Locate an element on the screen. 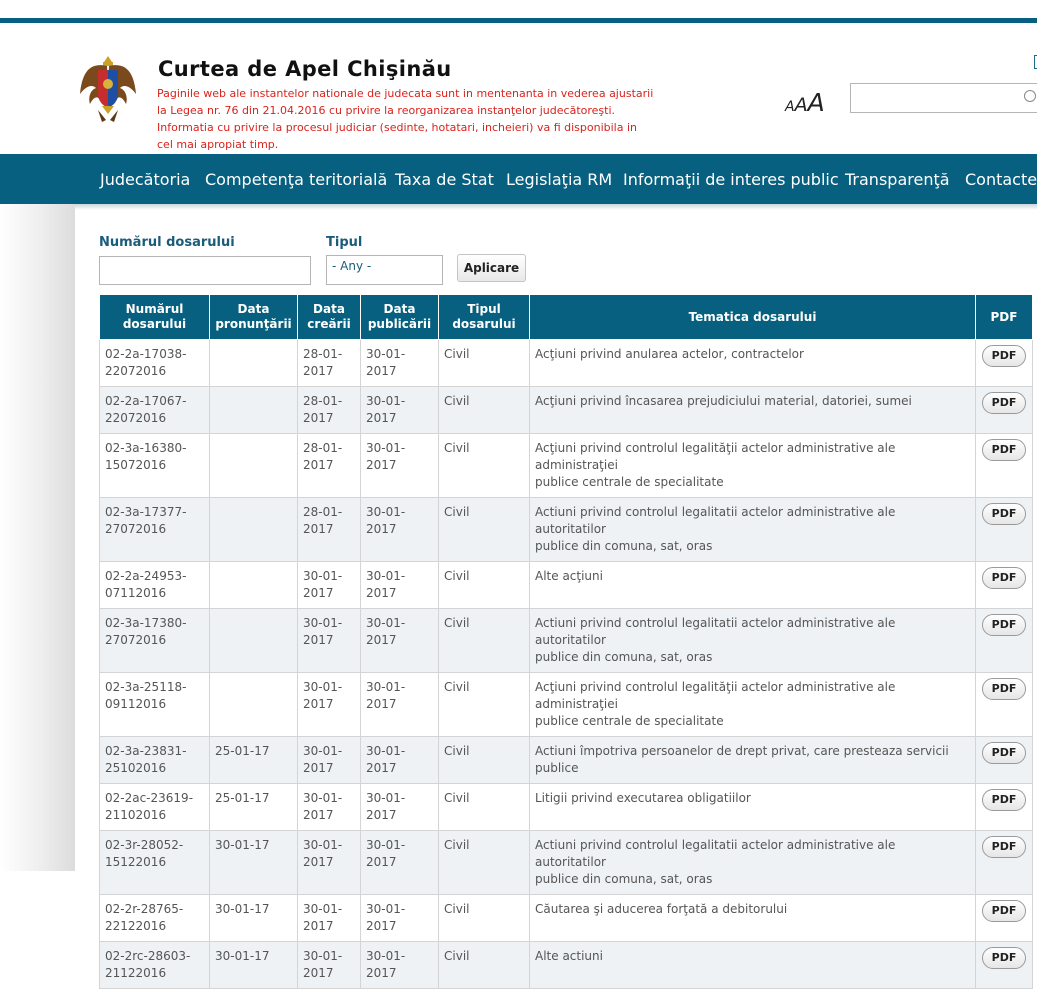  apply-button: Aplicare is located at coordinates (491, 268).